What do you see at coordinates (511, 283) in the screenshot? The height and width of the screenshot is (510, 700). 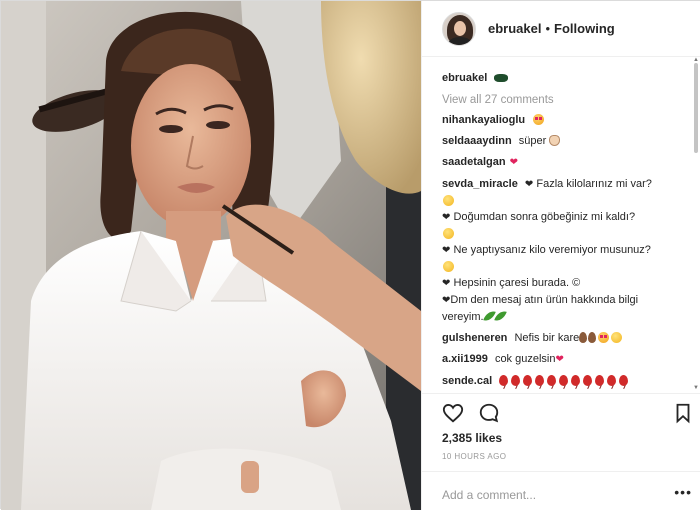 I see `comment-text-line: Hepsinin çaresi burada.` at bounding box center [511, 283].